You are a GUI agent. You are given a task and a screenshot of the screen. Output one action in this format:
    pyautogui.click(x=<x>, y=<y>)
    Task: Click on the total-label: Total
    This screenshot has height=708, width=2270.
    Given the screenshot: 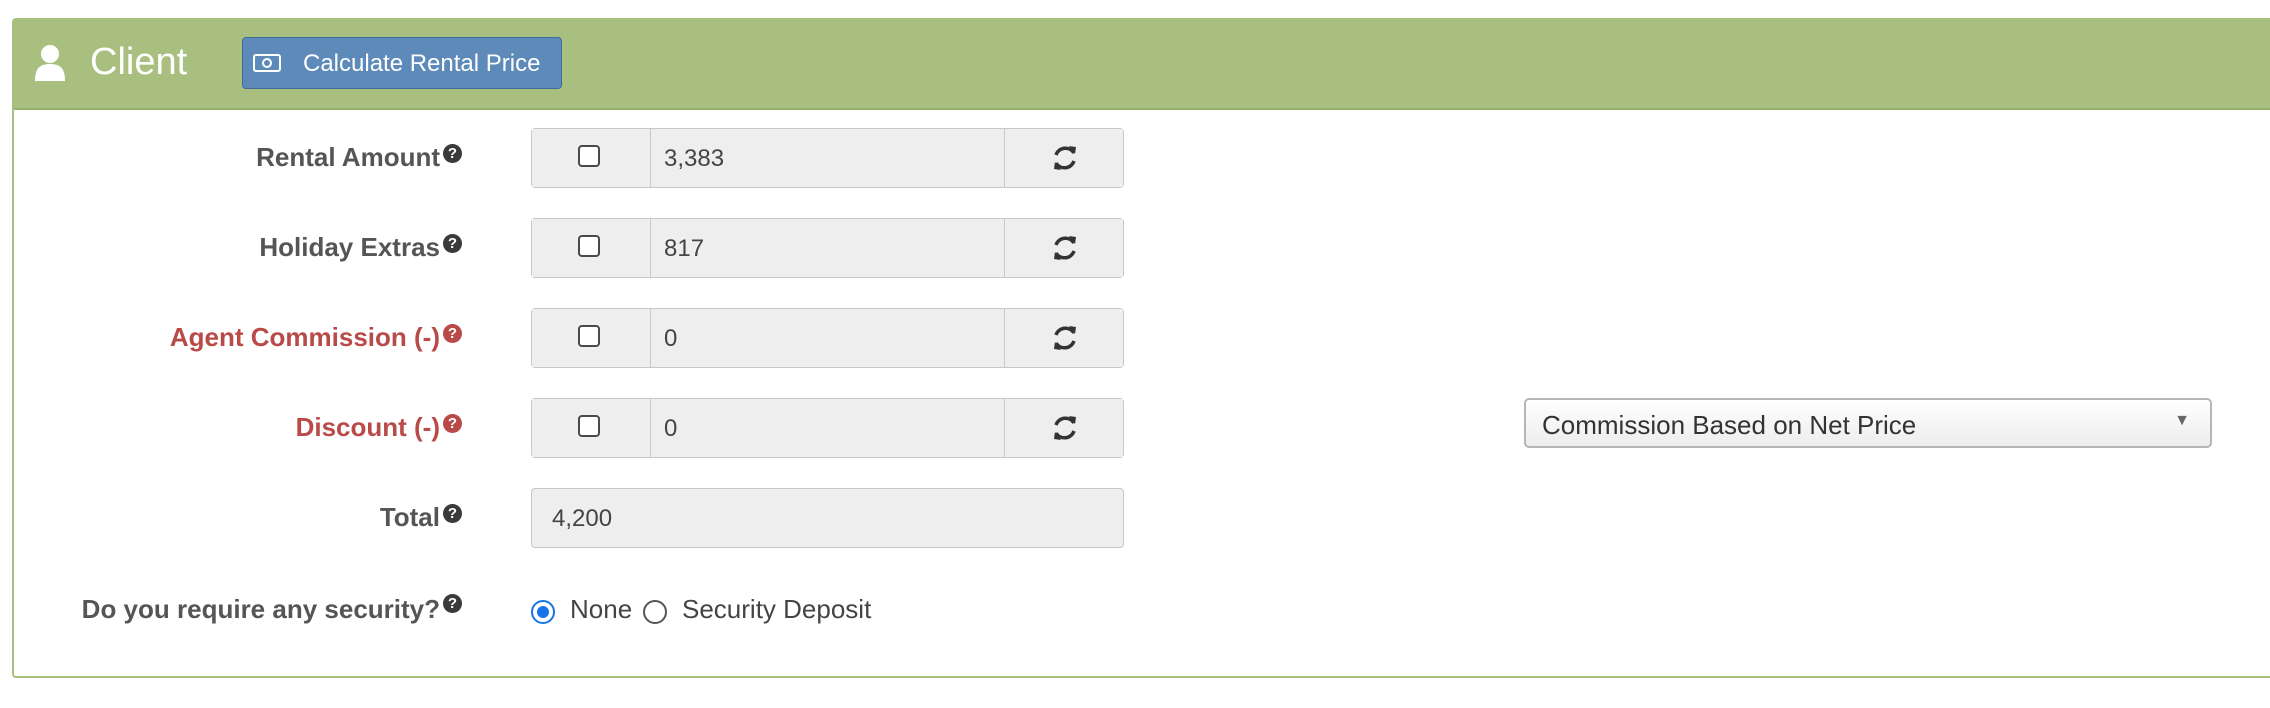 What is the action you would take?
    pyautogui.click(x=409, y=517)
    